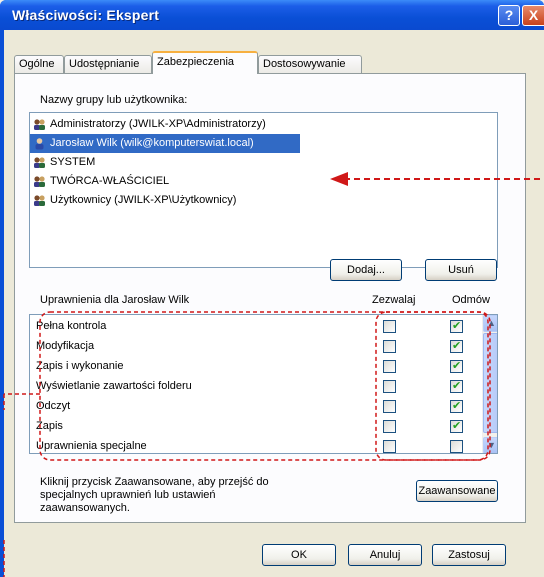  What do you see at coordinates (435, 179) in the screenshot?
I see `arrow-annotation` at bounding box center [435, 179].